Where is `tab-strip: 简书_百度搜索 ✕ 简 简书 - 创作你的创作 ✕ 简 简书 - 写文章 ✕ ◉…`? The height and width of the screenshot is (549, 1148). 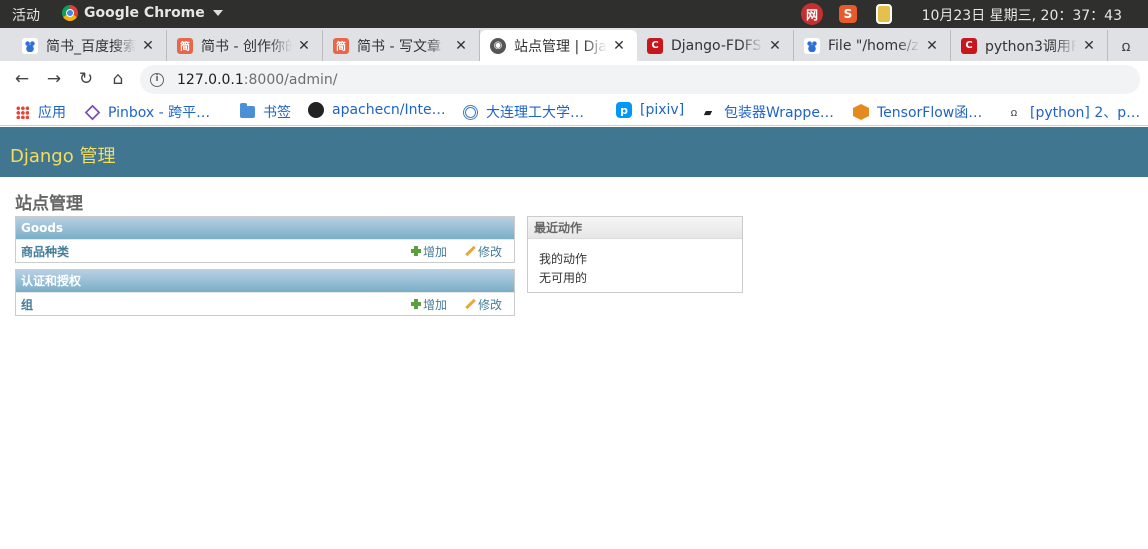 tab-strip: 简书_百度搜索 ✕ 简 简书 - 创作你的创作 ✕ 简 简书 - 写文章 ✕ ◉… is located at coordinates (574, 44).